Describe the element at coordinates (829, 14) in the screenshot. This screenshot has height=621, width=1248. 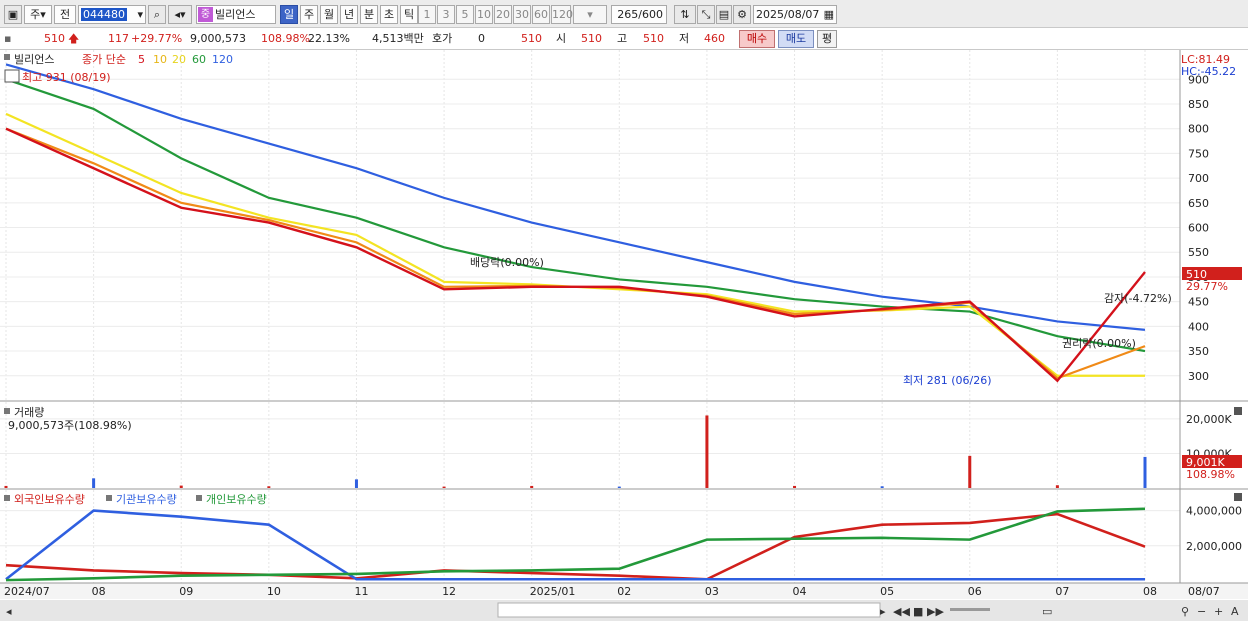
I see `calendar-icon: ▦` at that location.